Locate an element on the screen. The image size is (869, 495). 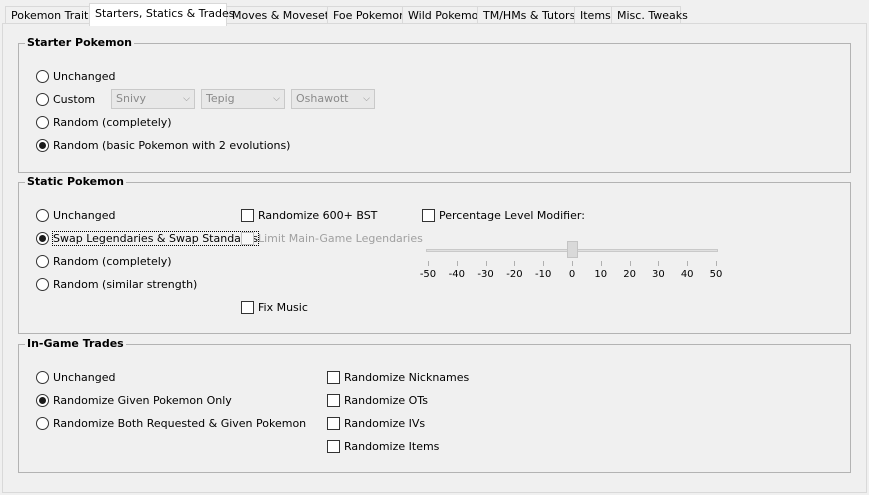
tab-label: Moves & Movesets is located at coordinates (283, 15).